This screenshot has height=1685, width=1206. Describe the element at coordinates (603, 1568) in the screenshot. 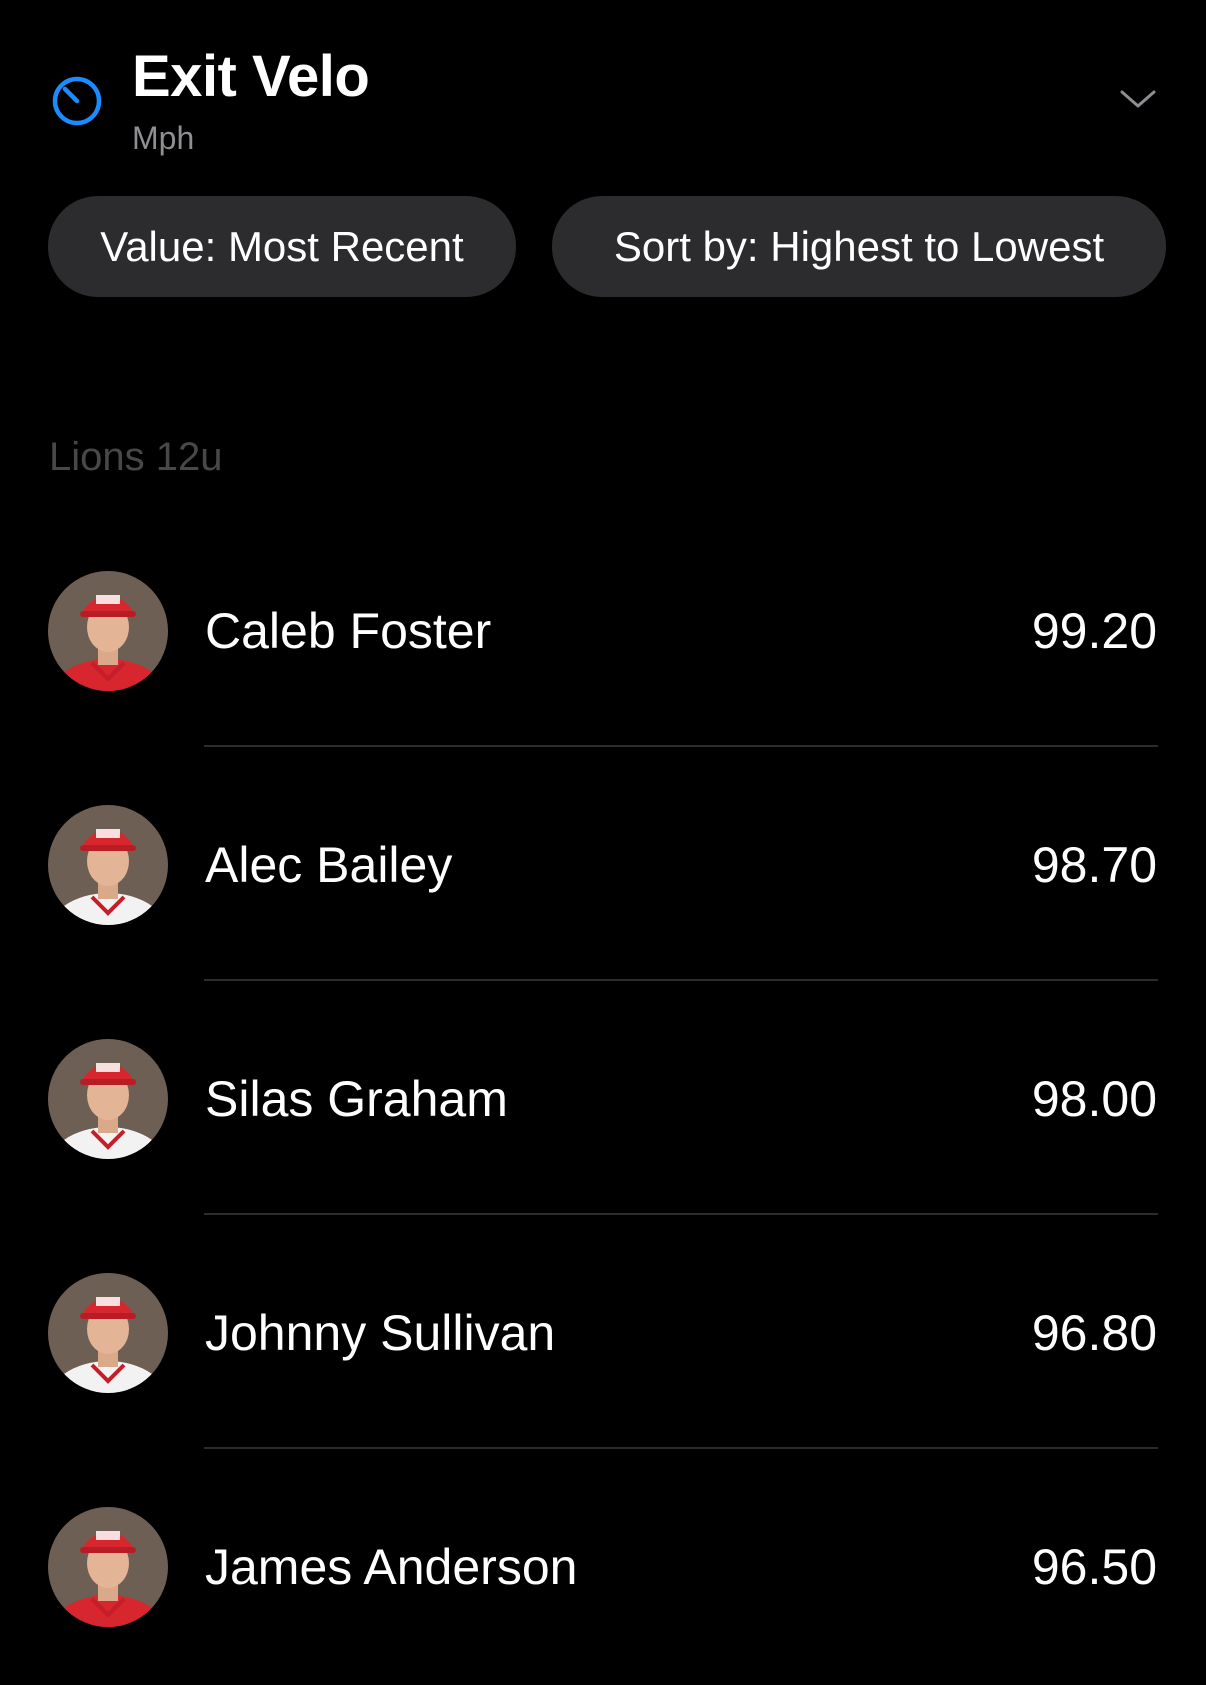

I see `player-row: James Anderson 96.50` at that location.